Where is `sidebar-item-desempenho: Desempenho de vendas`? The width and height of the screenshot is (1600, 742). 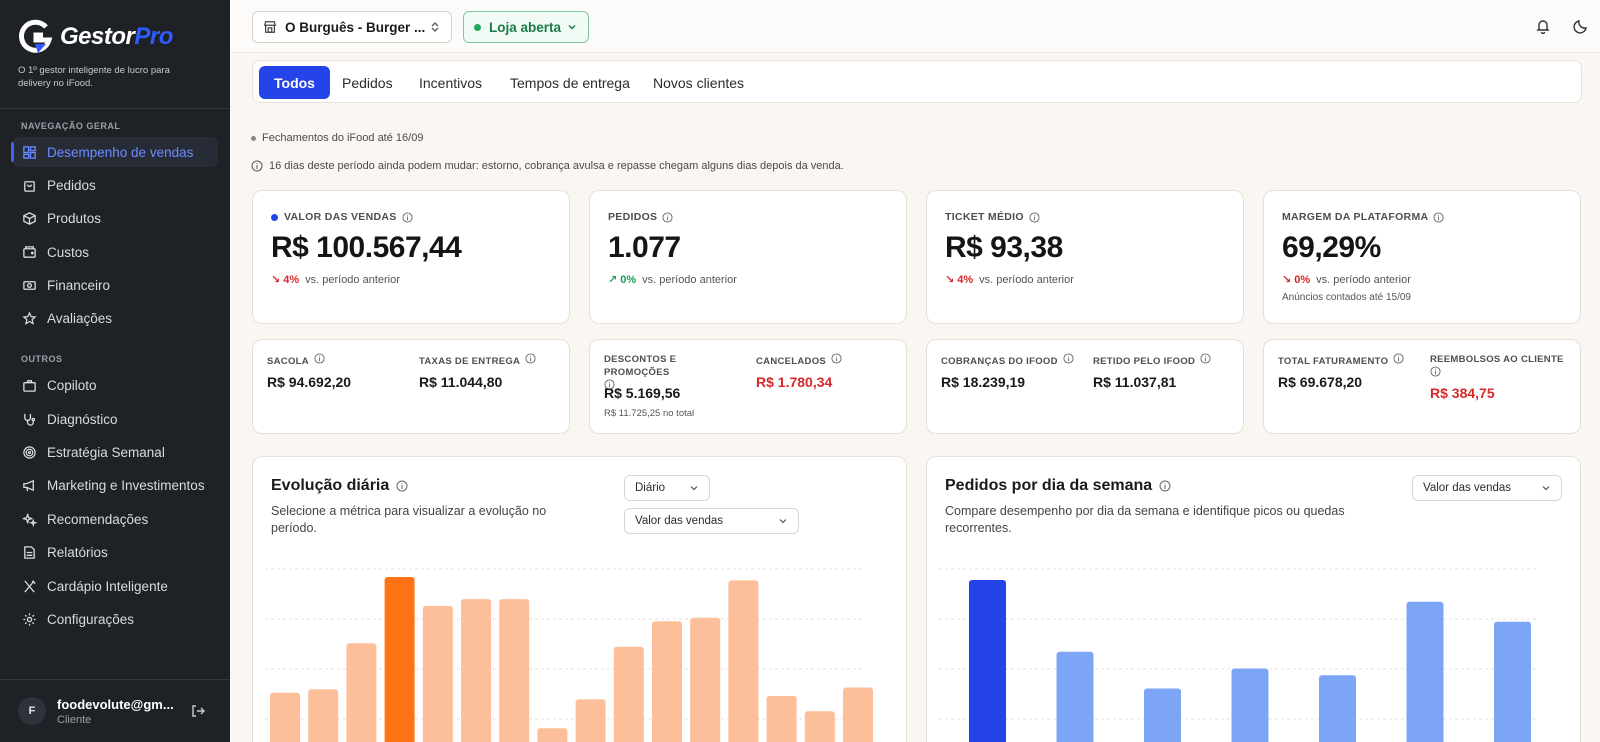
sidebar-item-desempenho: Desempenho de vendas is located at coordinates (114, 152).